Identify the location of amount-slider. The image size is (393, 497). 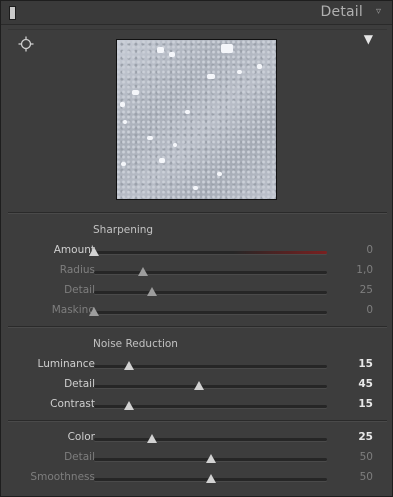
(208, 251).